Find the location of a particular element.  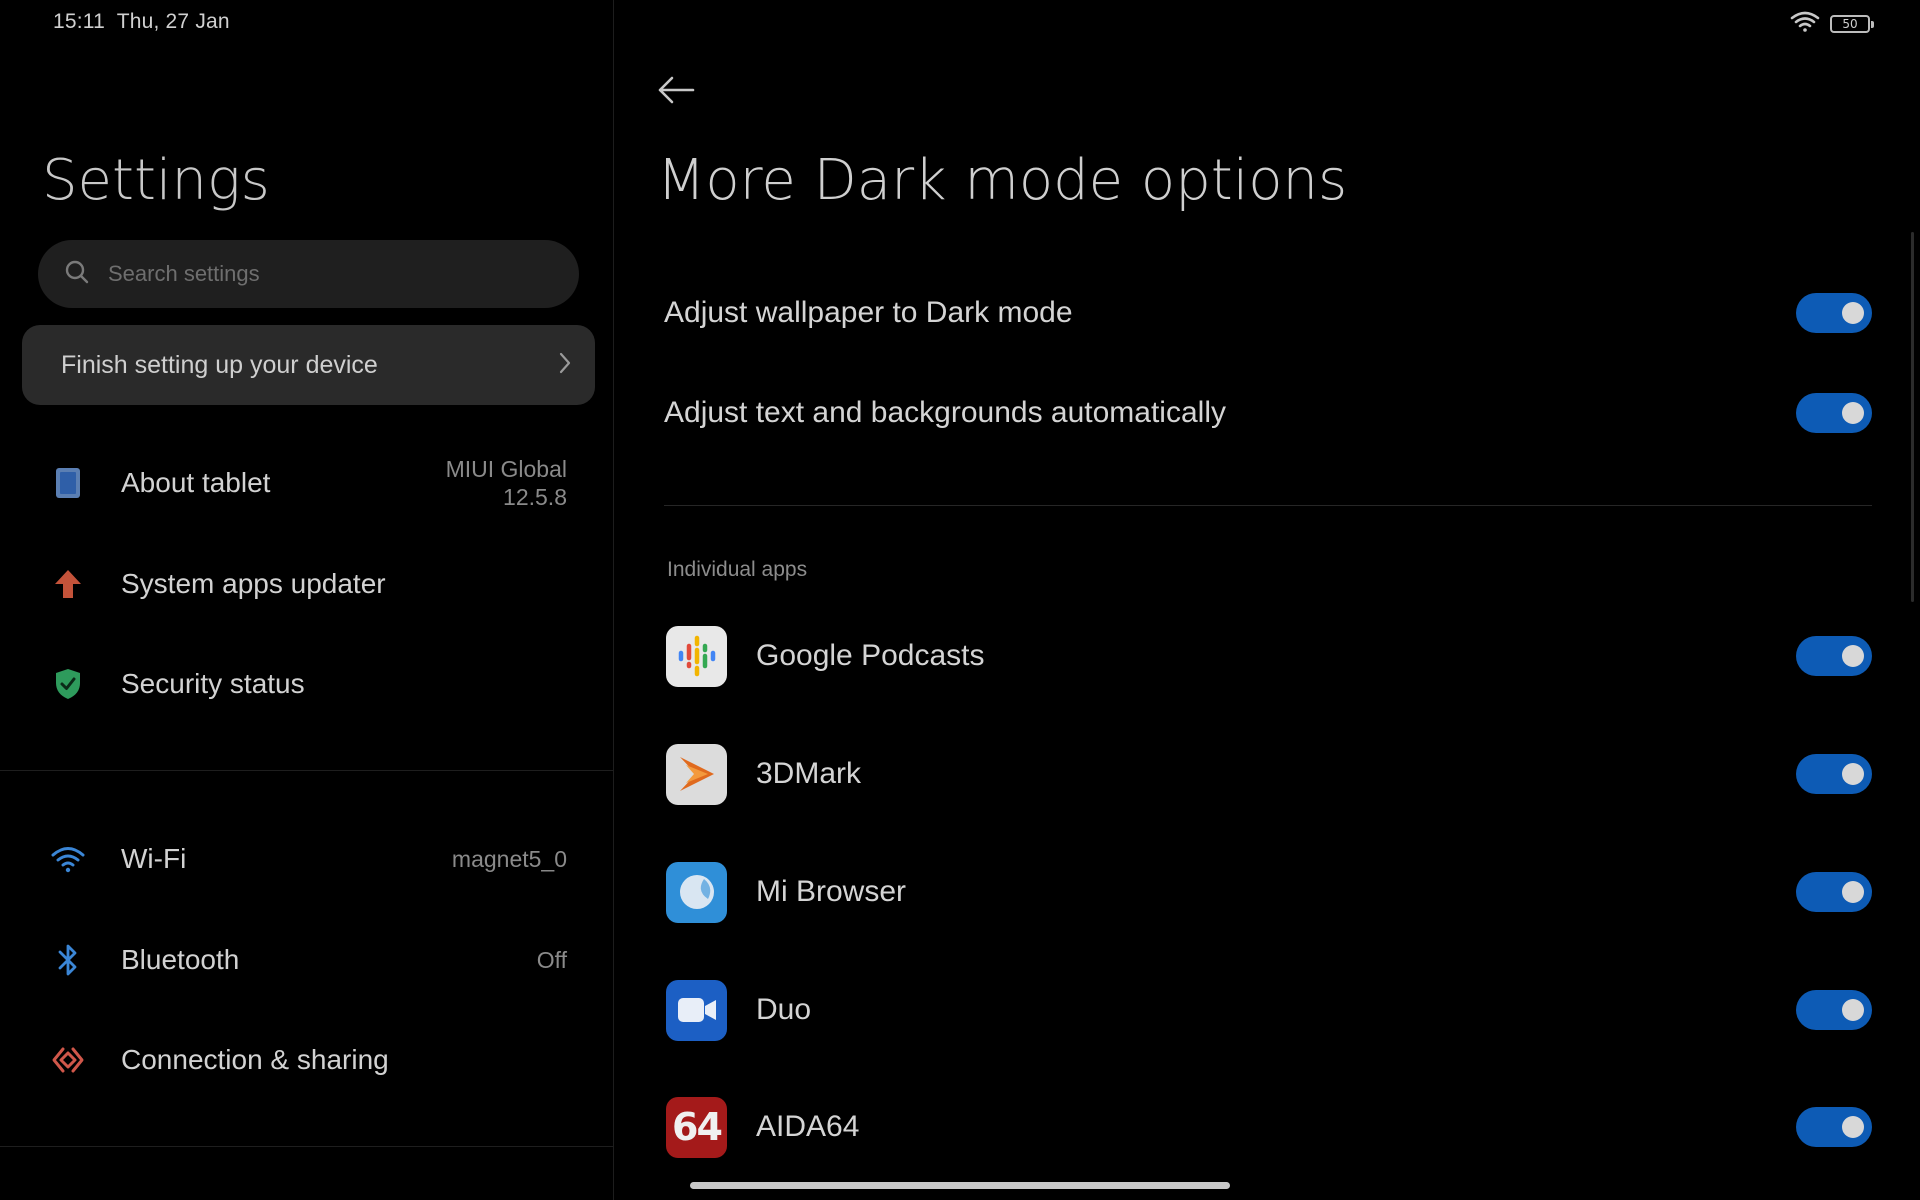

individual-apps-header: Individual apps is located at coordinates (737, 569).